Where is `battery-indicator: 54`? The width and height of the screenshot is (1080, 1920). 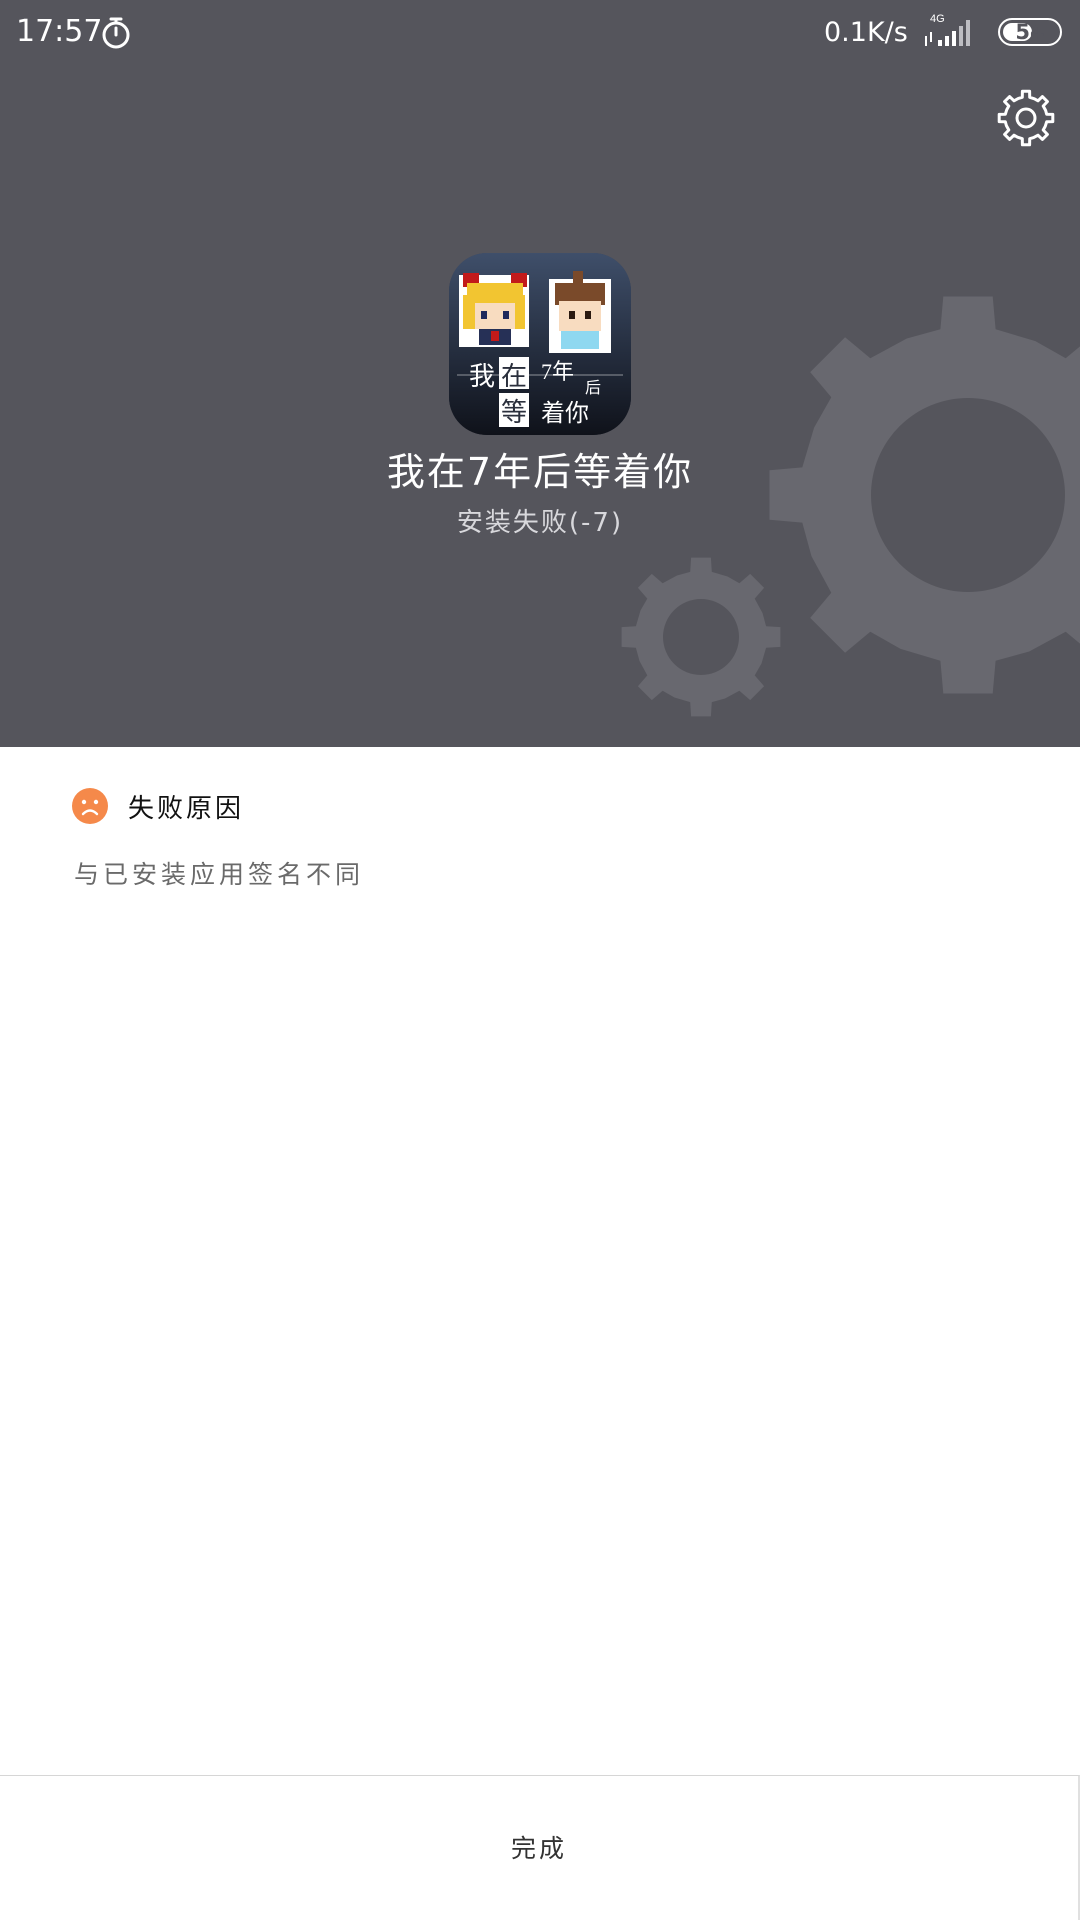 battery-indicator: 54 is located at coordinates (1030, 32).